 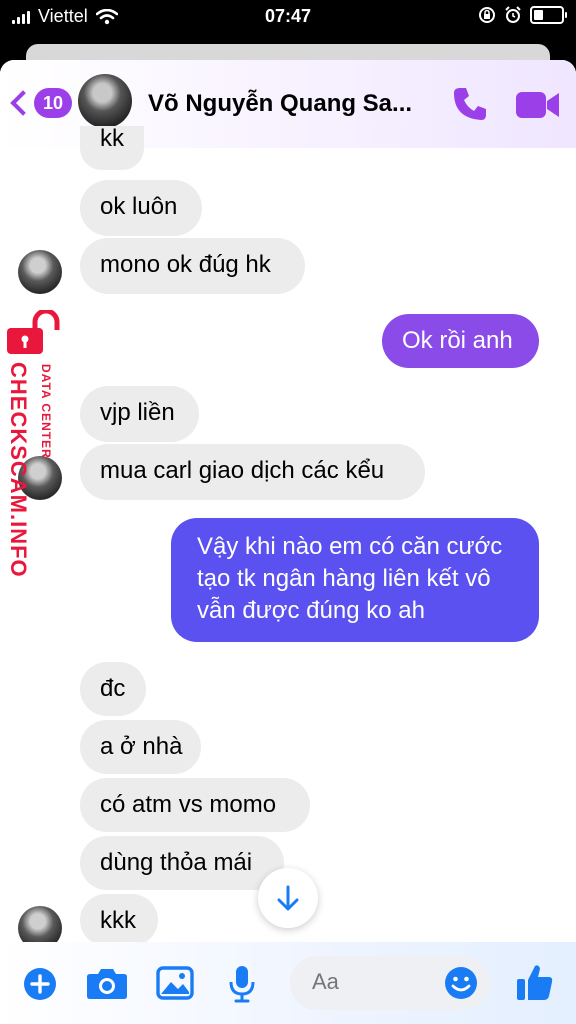 I want to click on video-camera-icon, so click(x=538, y=105).